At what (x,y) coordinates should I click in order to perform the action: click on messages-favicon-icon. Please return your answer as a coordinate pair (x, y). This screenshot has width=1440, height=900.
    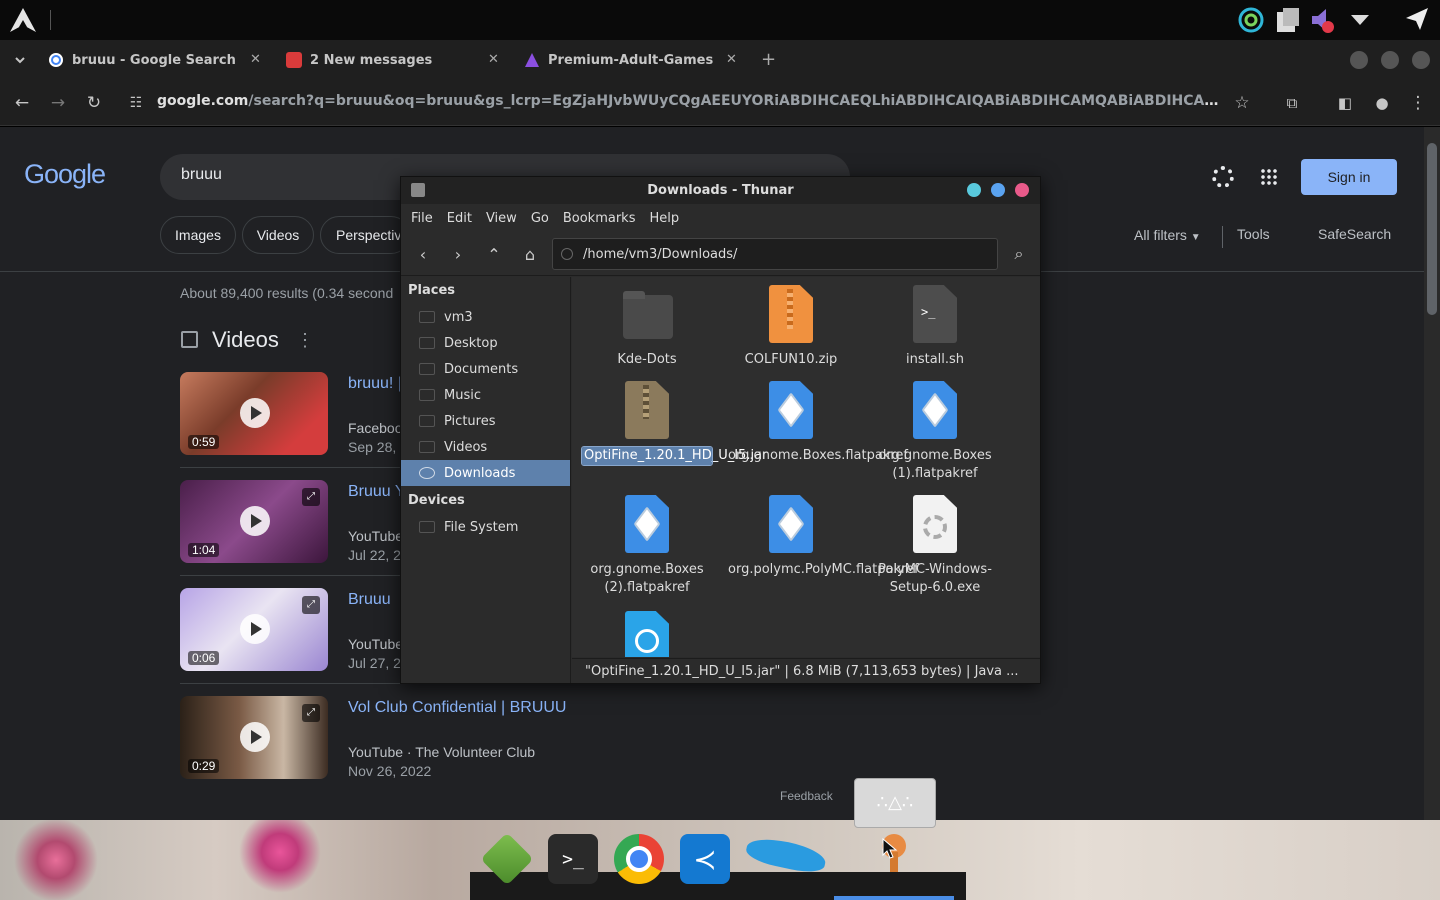
    Looking at the image, I should click on (294, 60).